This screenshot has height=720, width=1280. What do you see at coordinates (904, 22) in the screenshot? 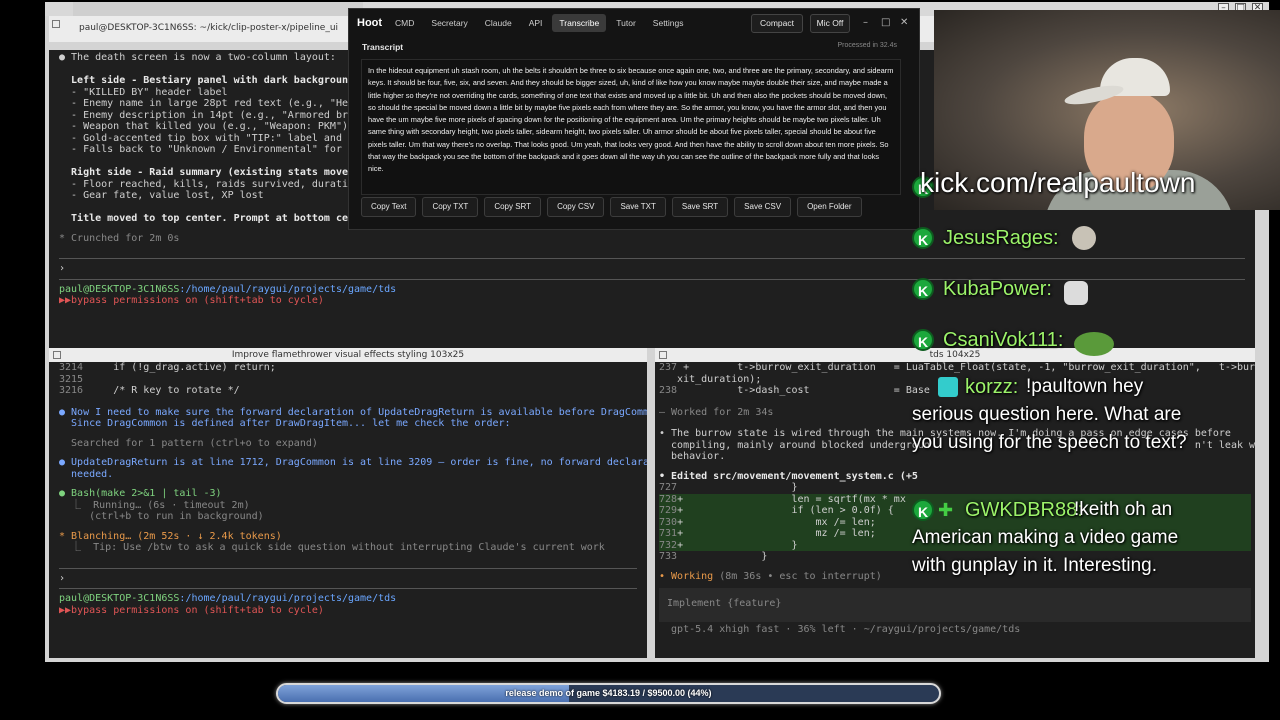
I see `close-icon: ✕` at bounding box center [904, 22].